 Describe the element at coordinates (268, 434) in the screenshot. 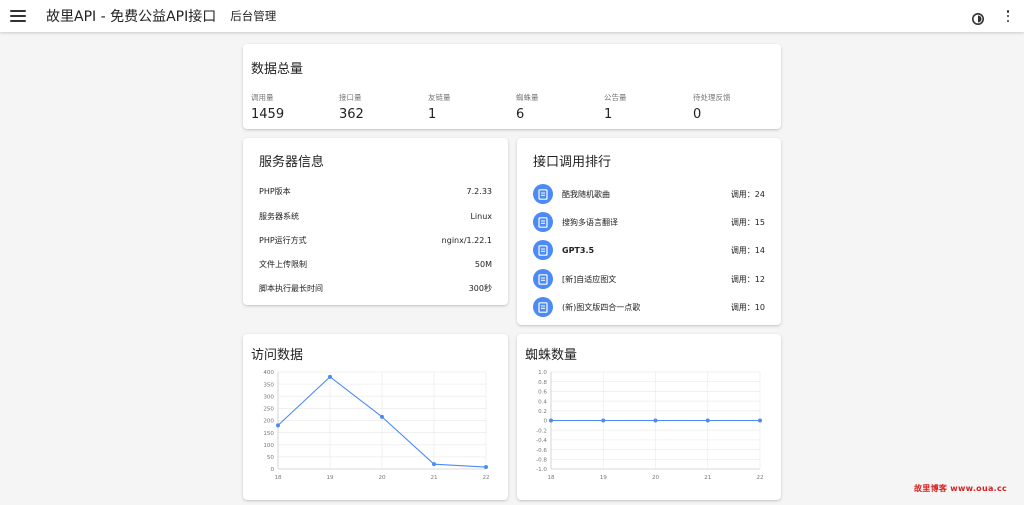

I see `y-tick-label: 150` at that location.